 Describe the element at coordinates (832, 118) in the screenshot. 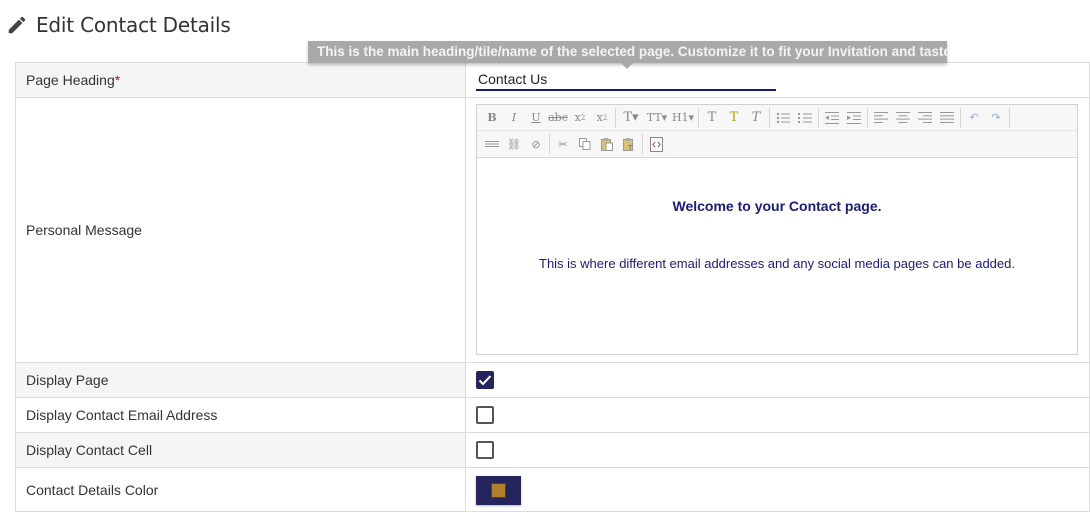

I see `outdent-icon` at that location.